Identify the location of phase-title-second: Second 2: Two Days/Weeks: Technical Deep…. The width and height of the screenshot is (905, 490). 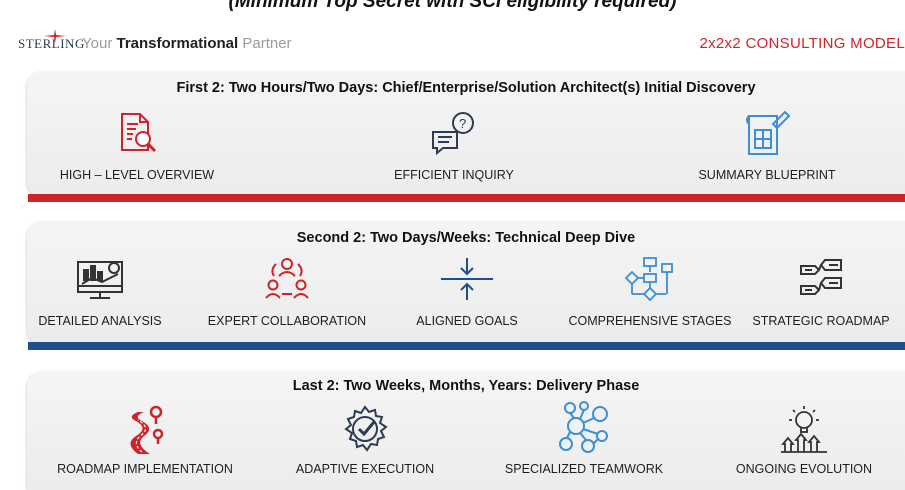
(466, 238).